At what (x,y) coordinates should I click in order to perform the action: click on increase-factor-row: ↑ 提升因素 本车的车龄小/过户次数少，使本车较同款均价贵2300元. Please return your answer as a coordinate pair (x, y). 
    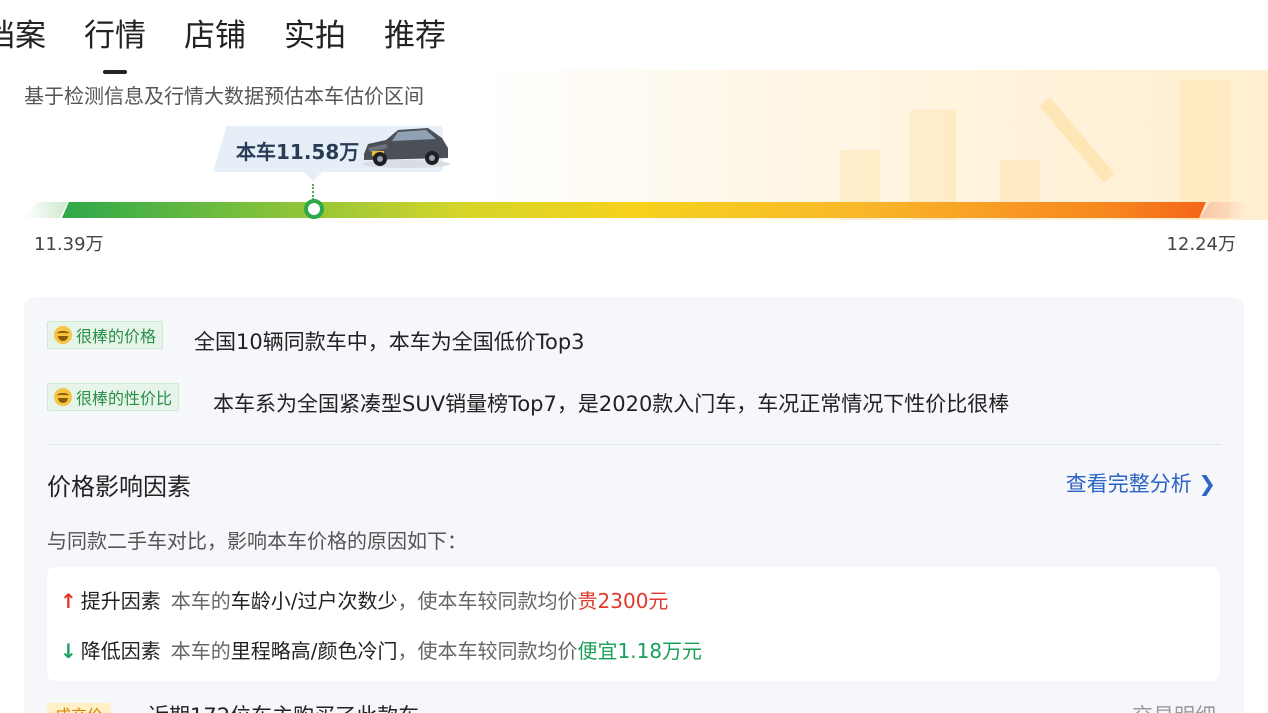
    Looking at the image, I should click on (364, 599).